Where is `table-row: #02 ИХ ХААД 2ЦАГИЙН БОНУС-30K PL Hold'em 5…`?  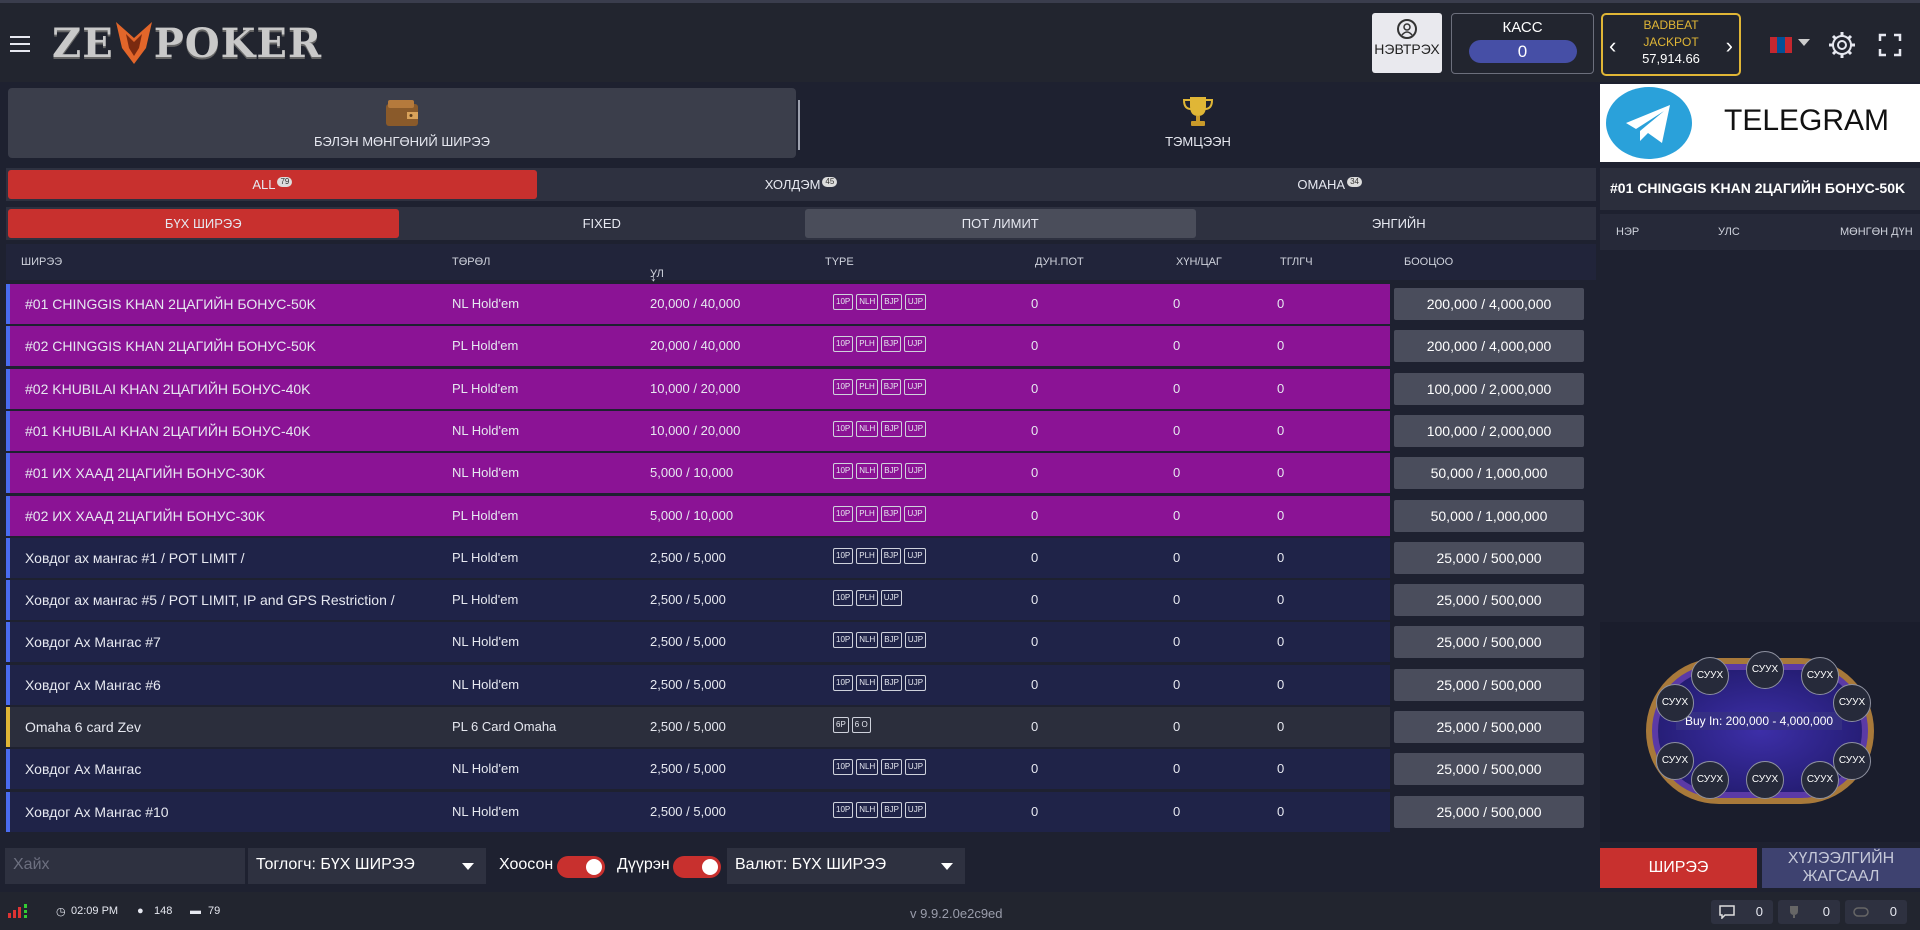 table-row: #02 ИХ ХААД 2ЦАГИЙН БОНУС-30K PL Hold'em 5… is located at coordinates (801, 515).